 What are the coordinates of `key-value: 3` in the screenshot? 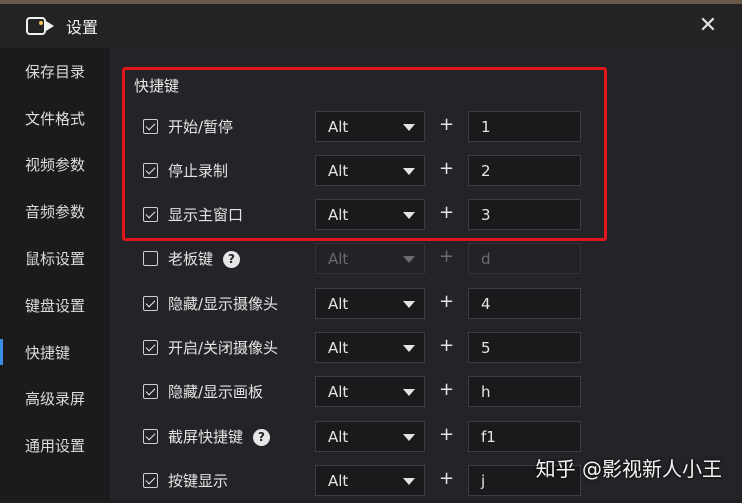 It's located at (486, 215).